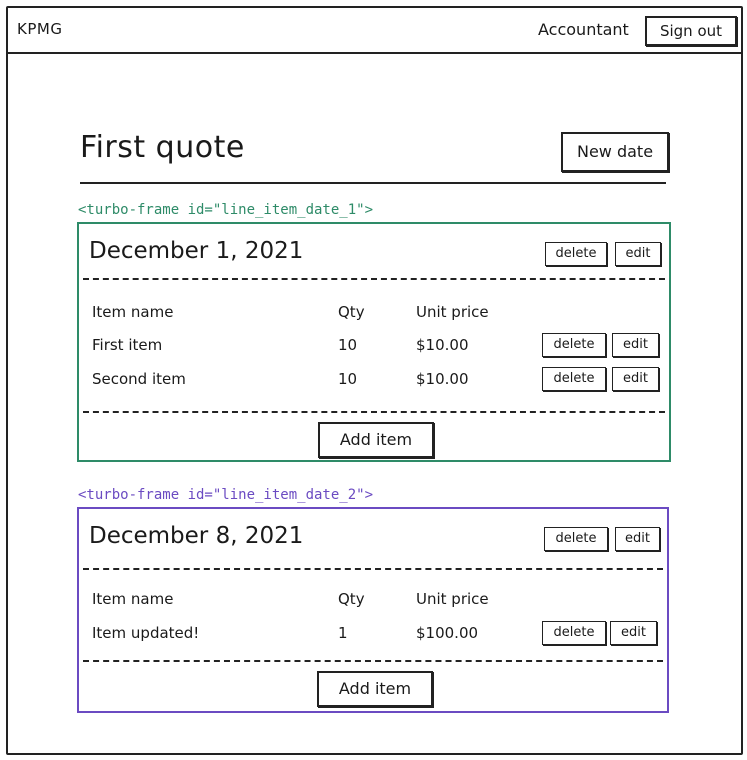 The height and width of the screenshot is (760, 747). What do you see at coordinates (162, 147) in the screenshot?
I see `page-title: First quote` at bounding box center [162, 147].